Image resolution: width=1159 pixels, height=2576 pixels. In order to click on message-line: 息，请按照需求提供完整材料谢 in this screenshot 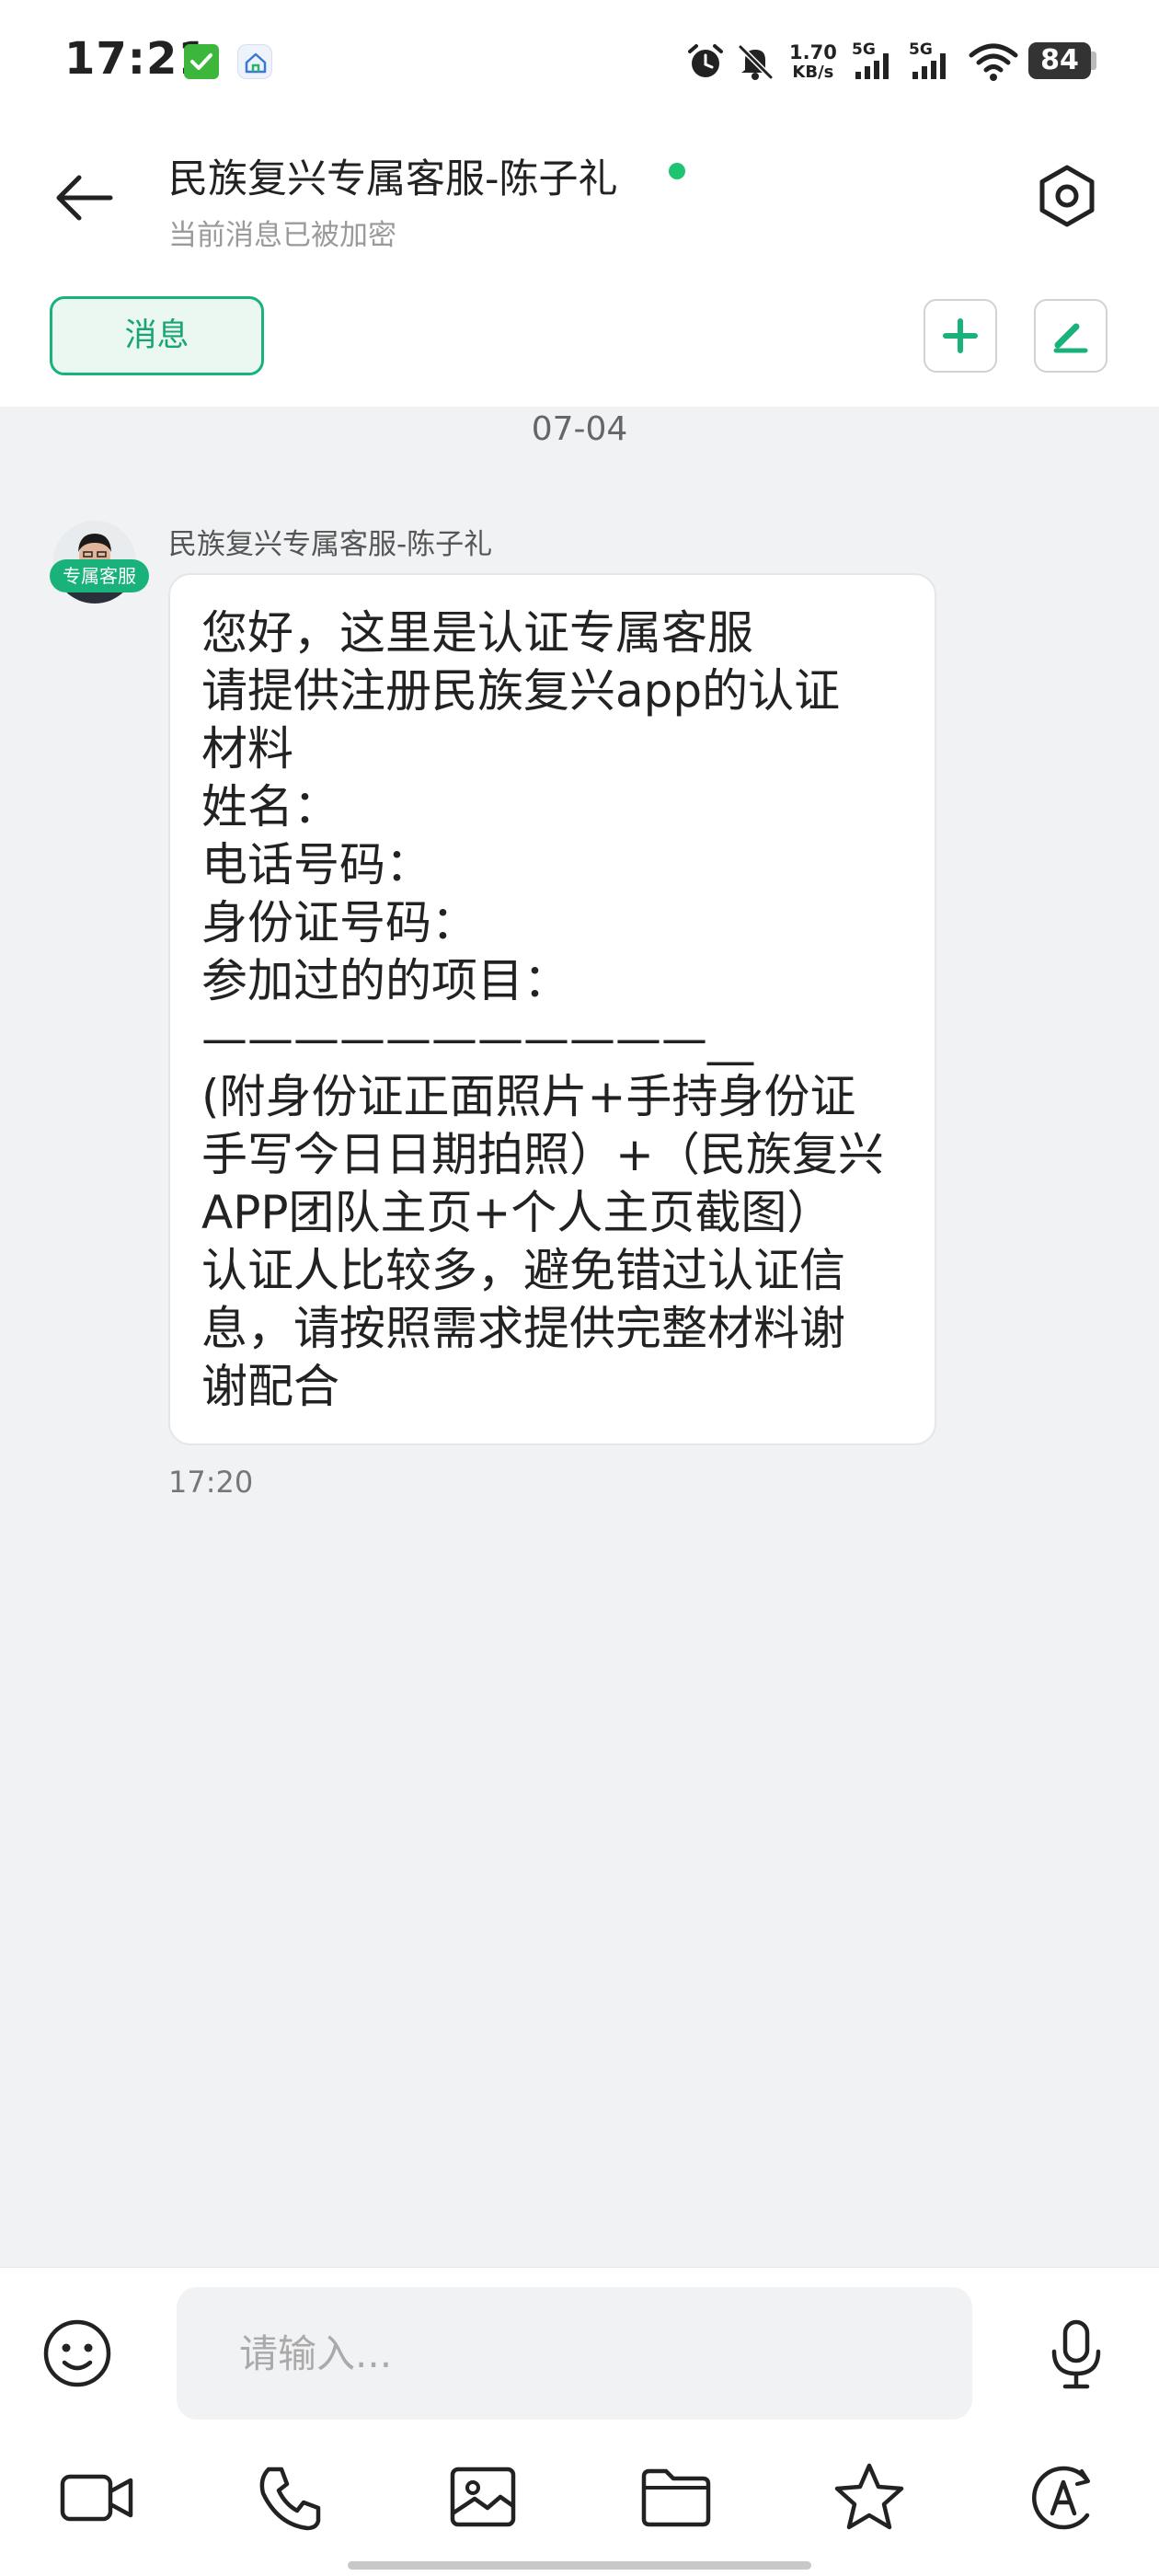, I will do `click(523, 1328)`.